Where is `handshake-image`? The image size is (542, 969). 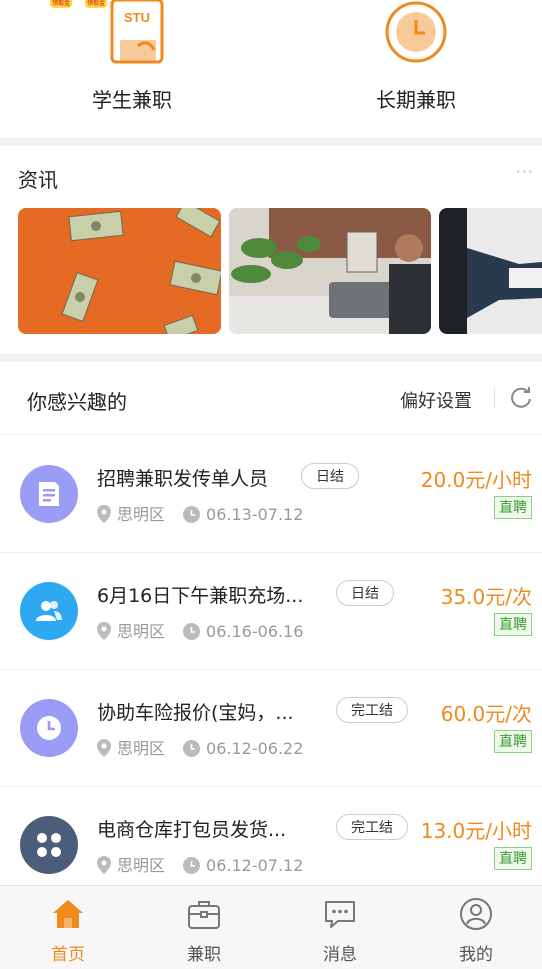
handshake-image is located at coordinates (490, 271).